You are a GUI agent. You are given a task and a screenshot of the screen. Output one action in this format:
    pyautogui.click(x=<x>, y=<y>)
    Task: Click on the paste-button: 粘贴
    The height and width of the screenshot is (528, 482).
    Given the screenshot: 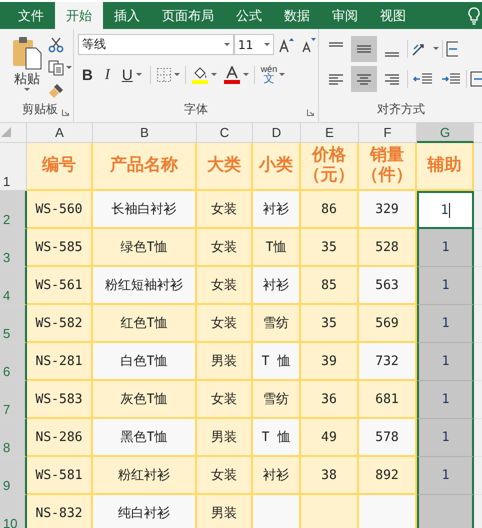 What is the action you would take?
    pyautogui.click(x=27, y=67)
    